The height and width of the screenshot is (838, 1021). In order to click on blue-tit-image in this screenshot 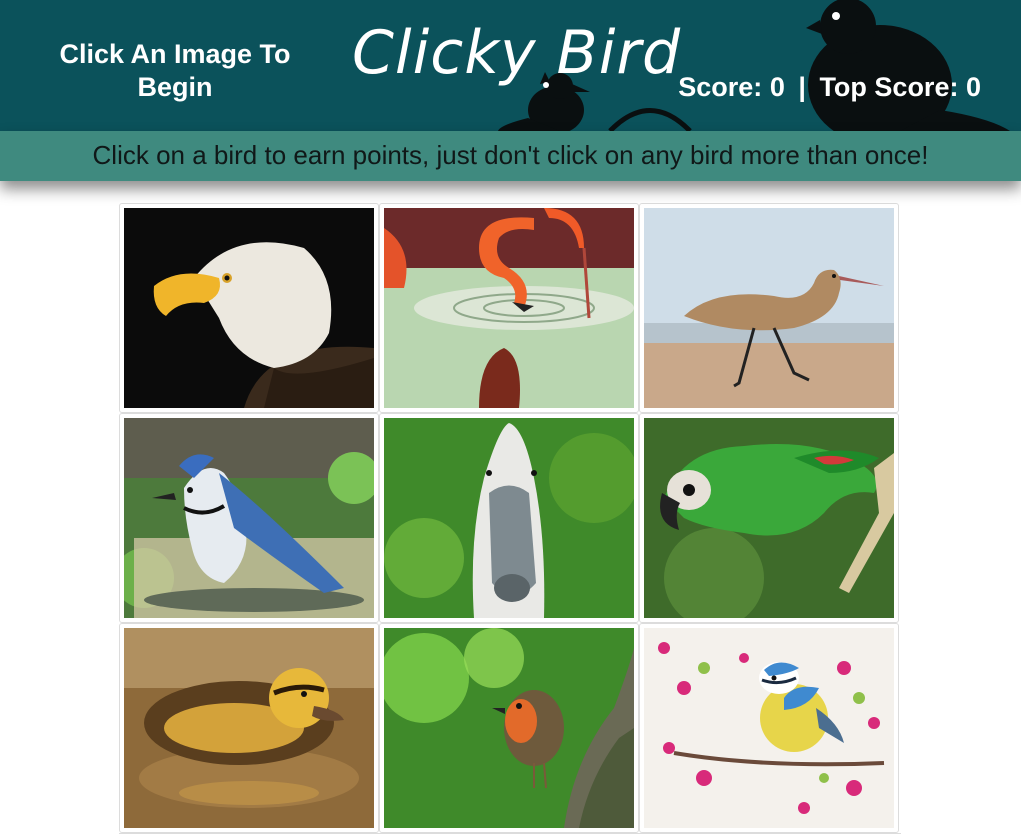, I will do `click(769, 728)`.